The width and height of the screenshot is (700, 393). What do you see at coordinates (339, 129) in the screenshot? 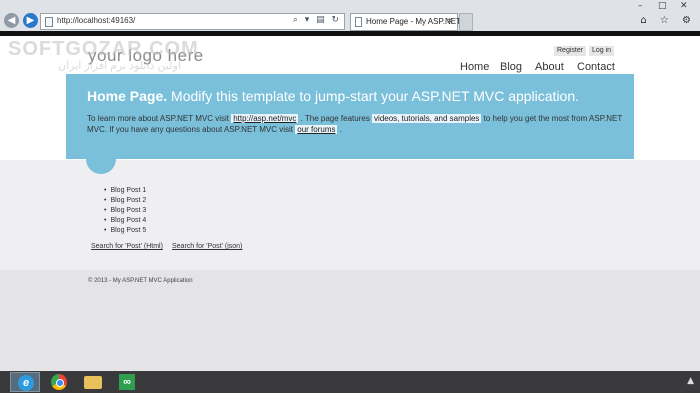
I see `featured-text: .` at bounding box center [339, 129].